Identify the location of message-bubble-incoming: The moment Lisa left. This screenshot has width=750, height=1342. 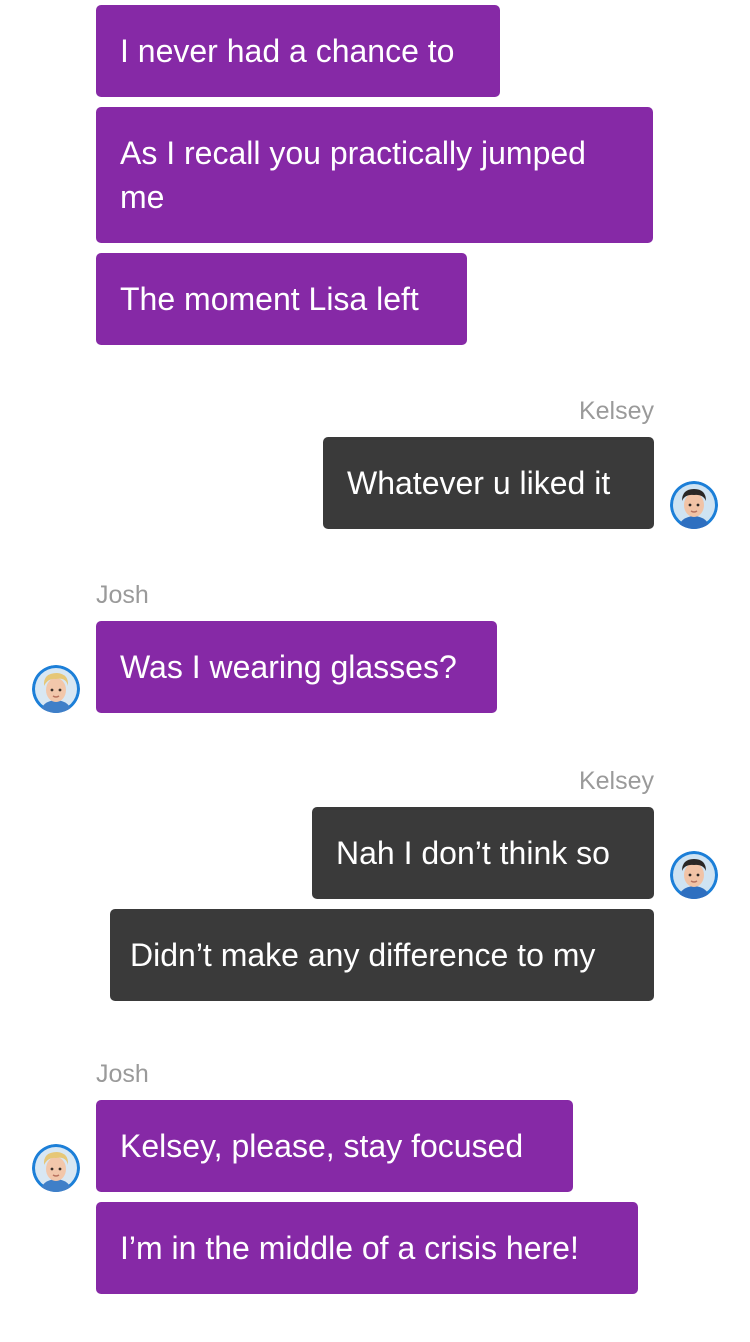
(281, 299).